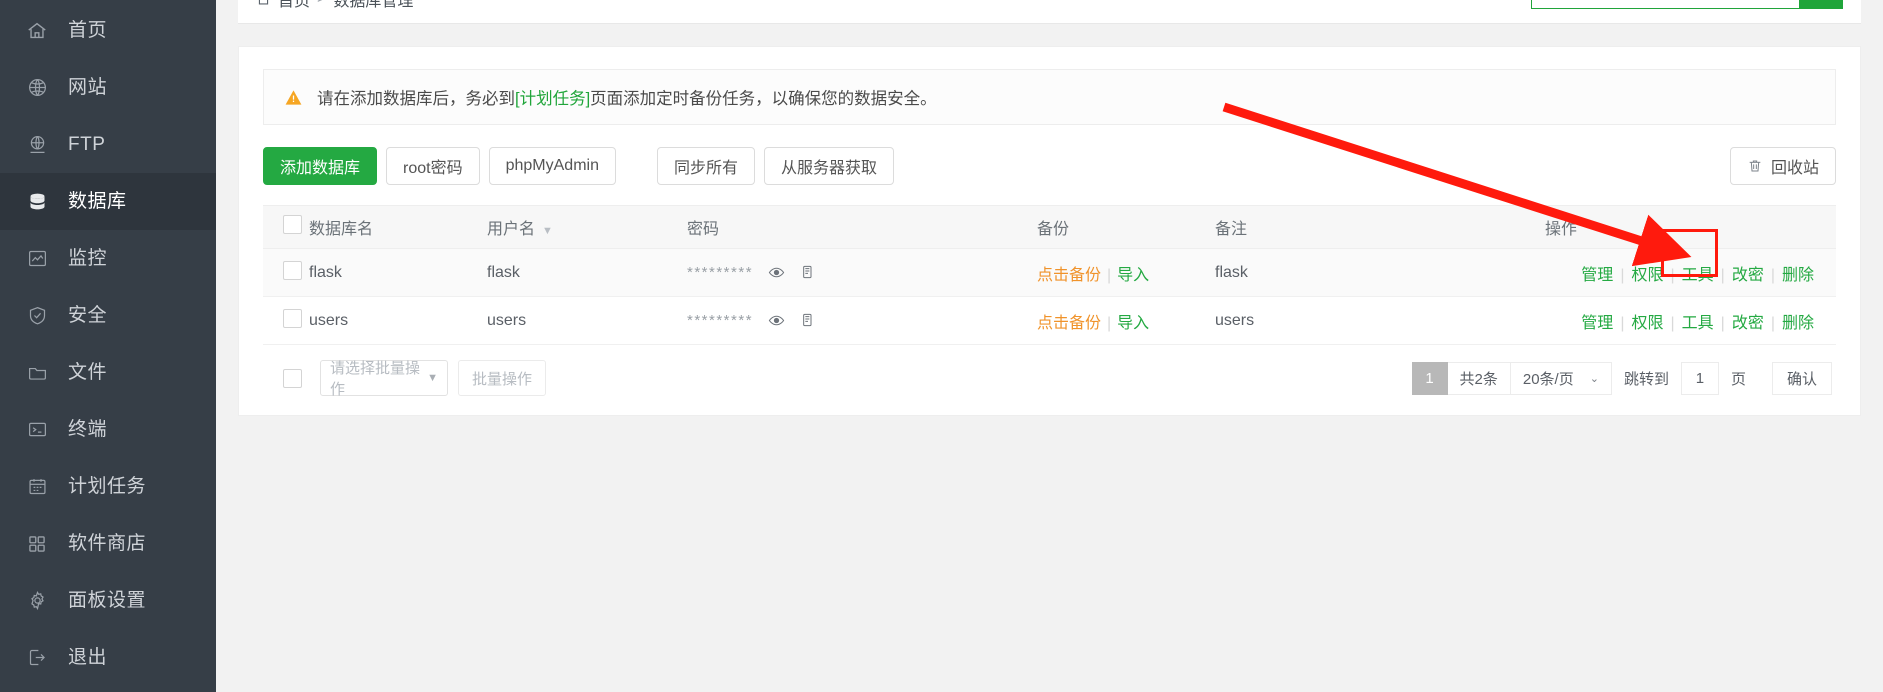  I want to click on cell-note: users, so click(1380, 320).